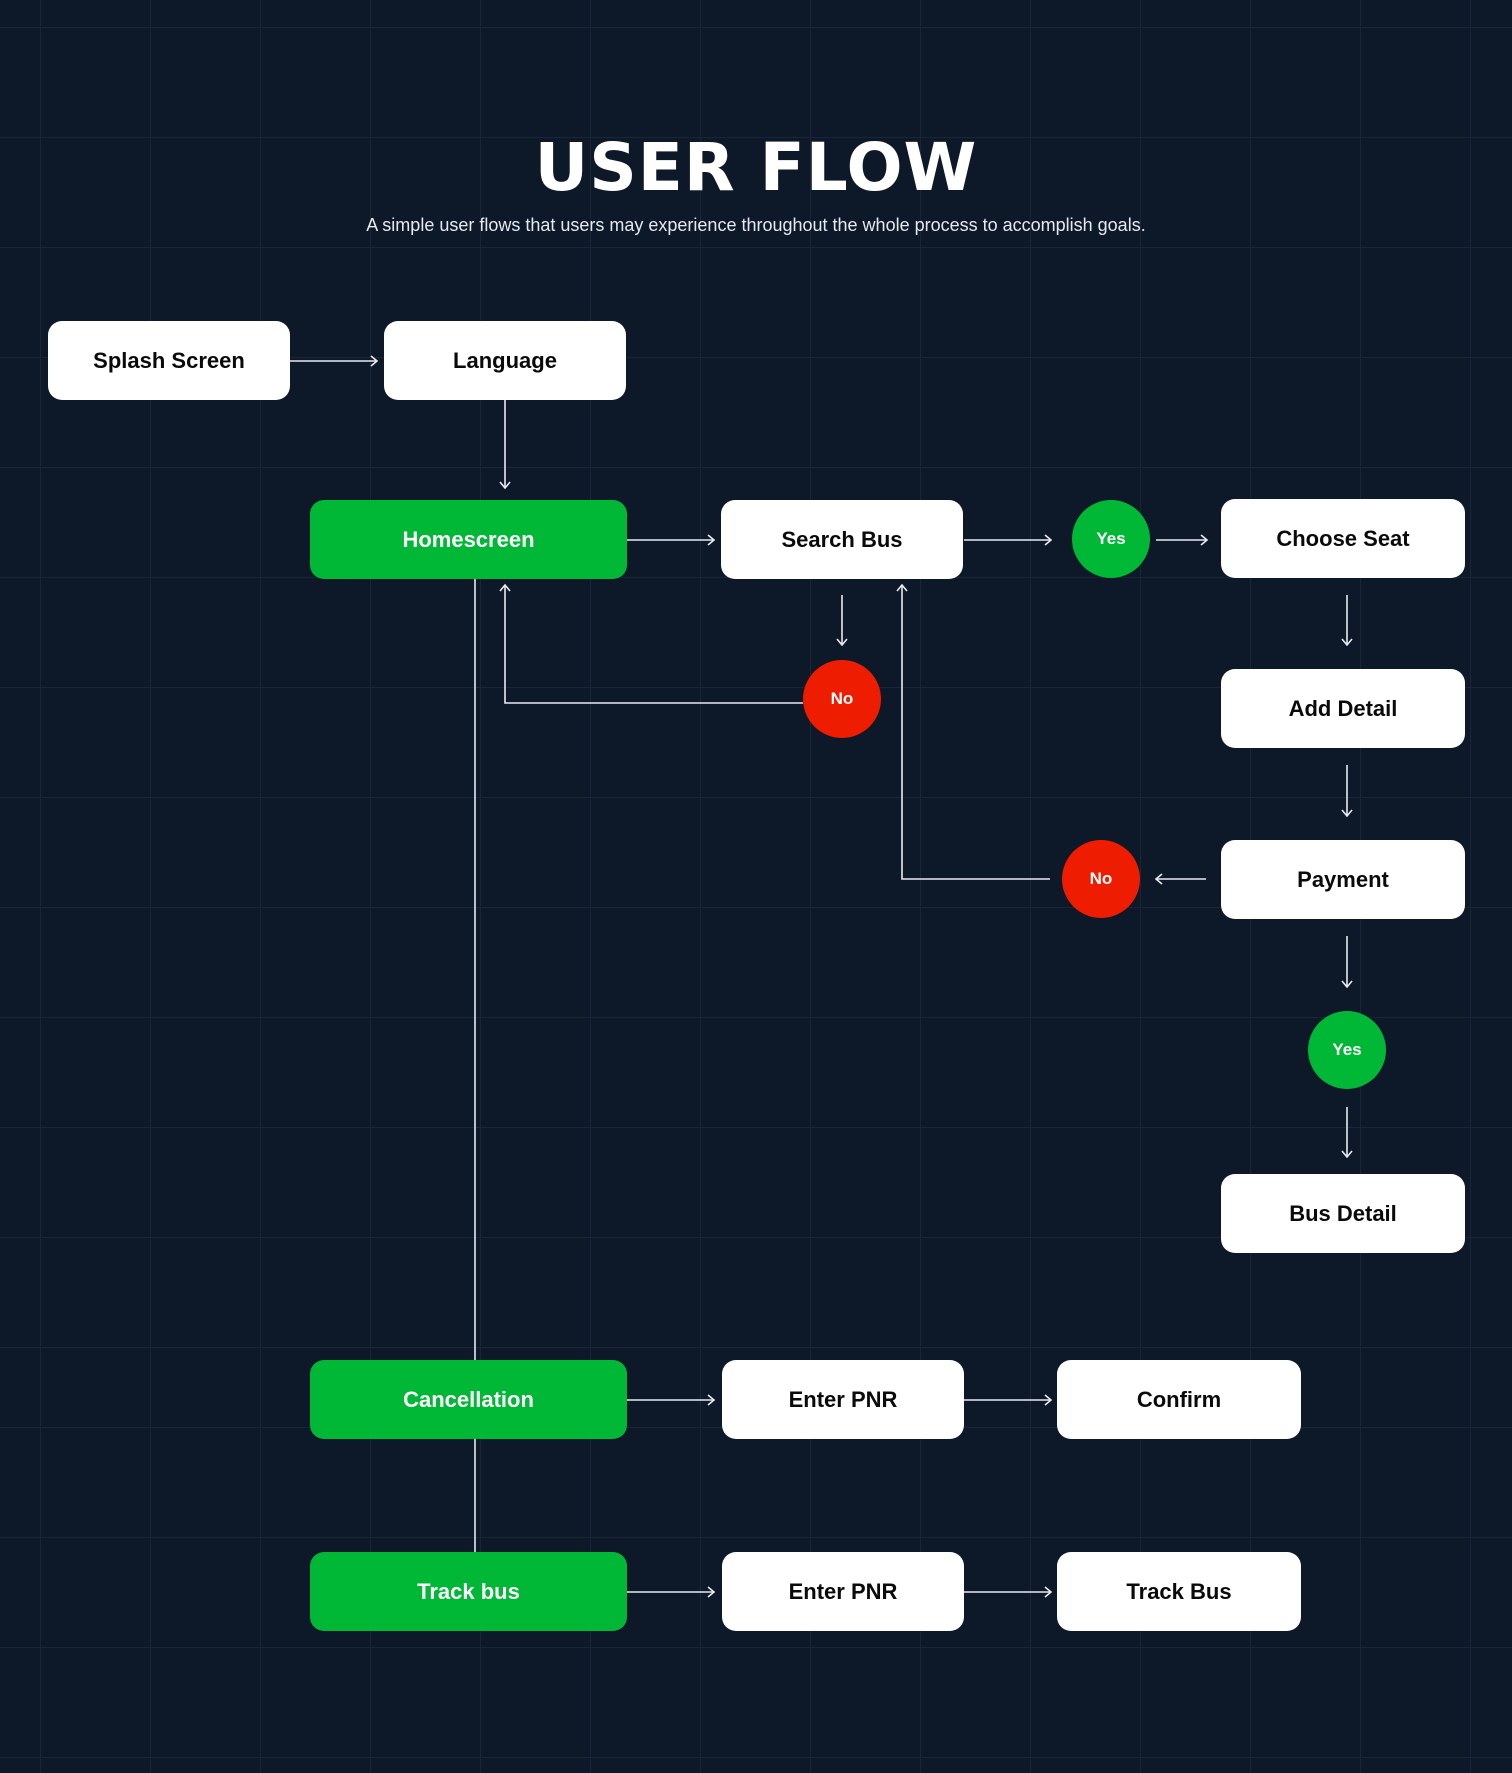 This screenshot has width=1512, height=1773. What do you see at coordinates (1347, 1050) in the screenshot?
I see `decision-payment-yes: Yes` at bounding box center [1347, 1050].